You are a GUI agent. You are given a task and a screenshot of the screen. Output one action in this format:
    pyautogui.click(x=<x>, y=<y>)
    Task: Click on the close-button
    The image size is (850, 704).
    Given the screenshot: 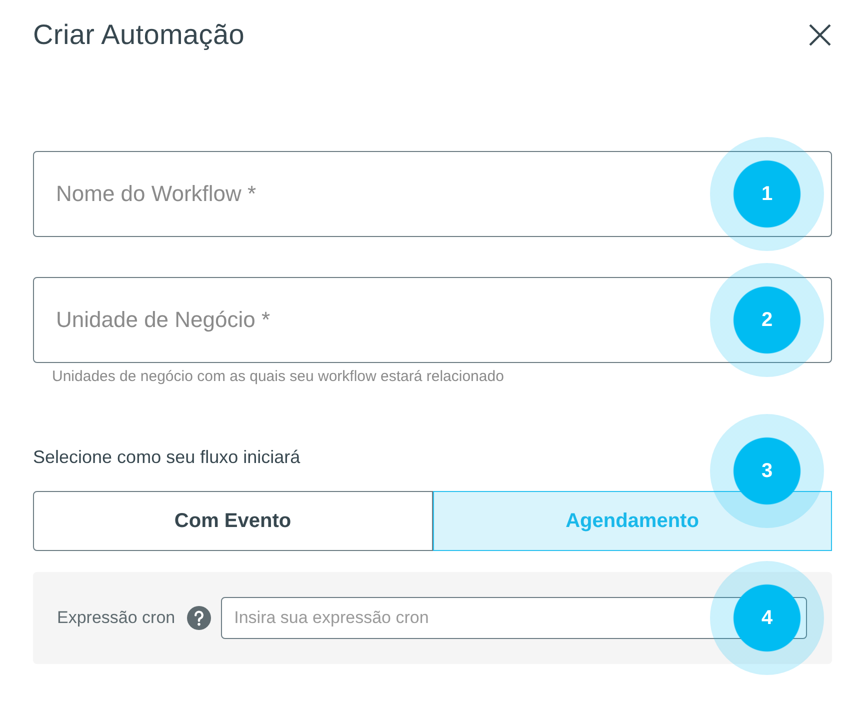 What is the action you would take?
    pyautogui.click(x=820, y=35)
    